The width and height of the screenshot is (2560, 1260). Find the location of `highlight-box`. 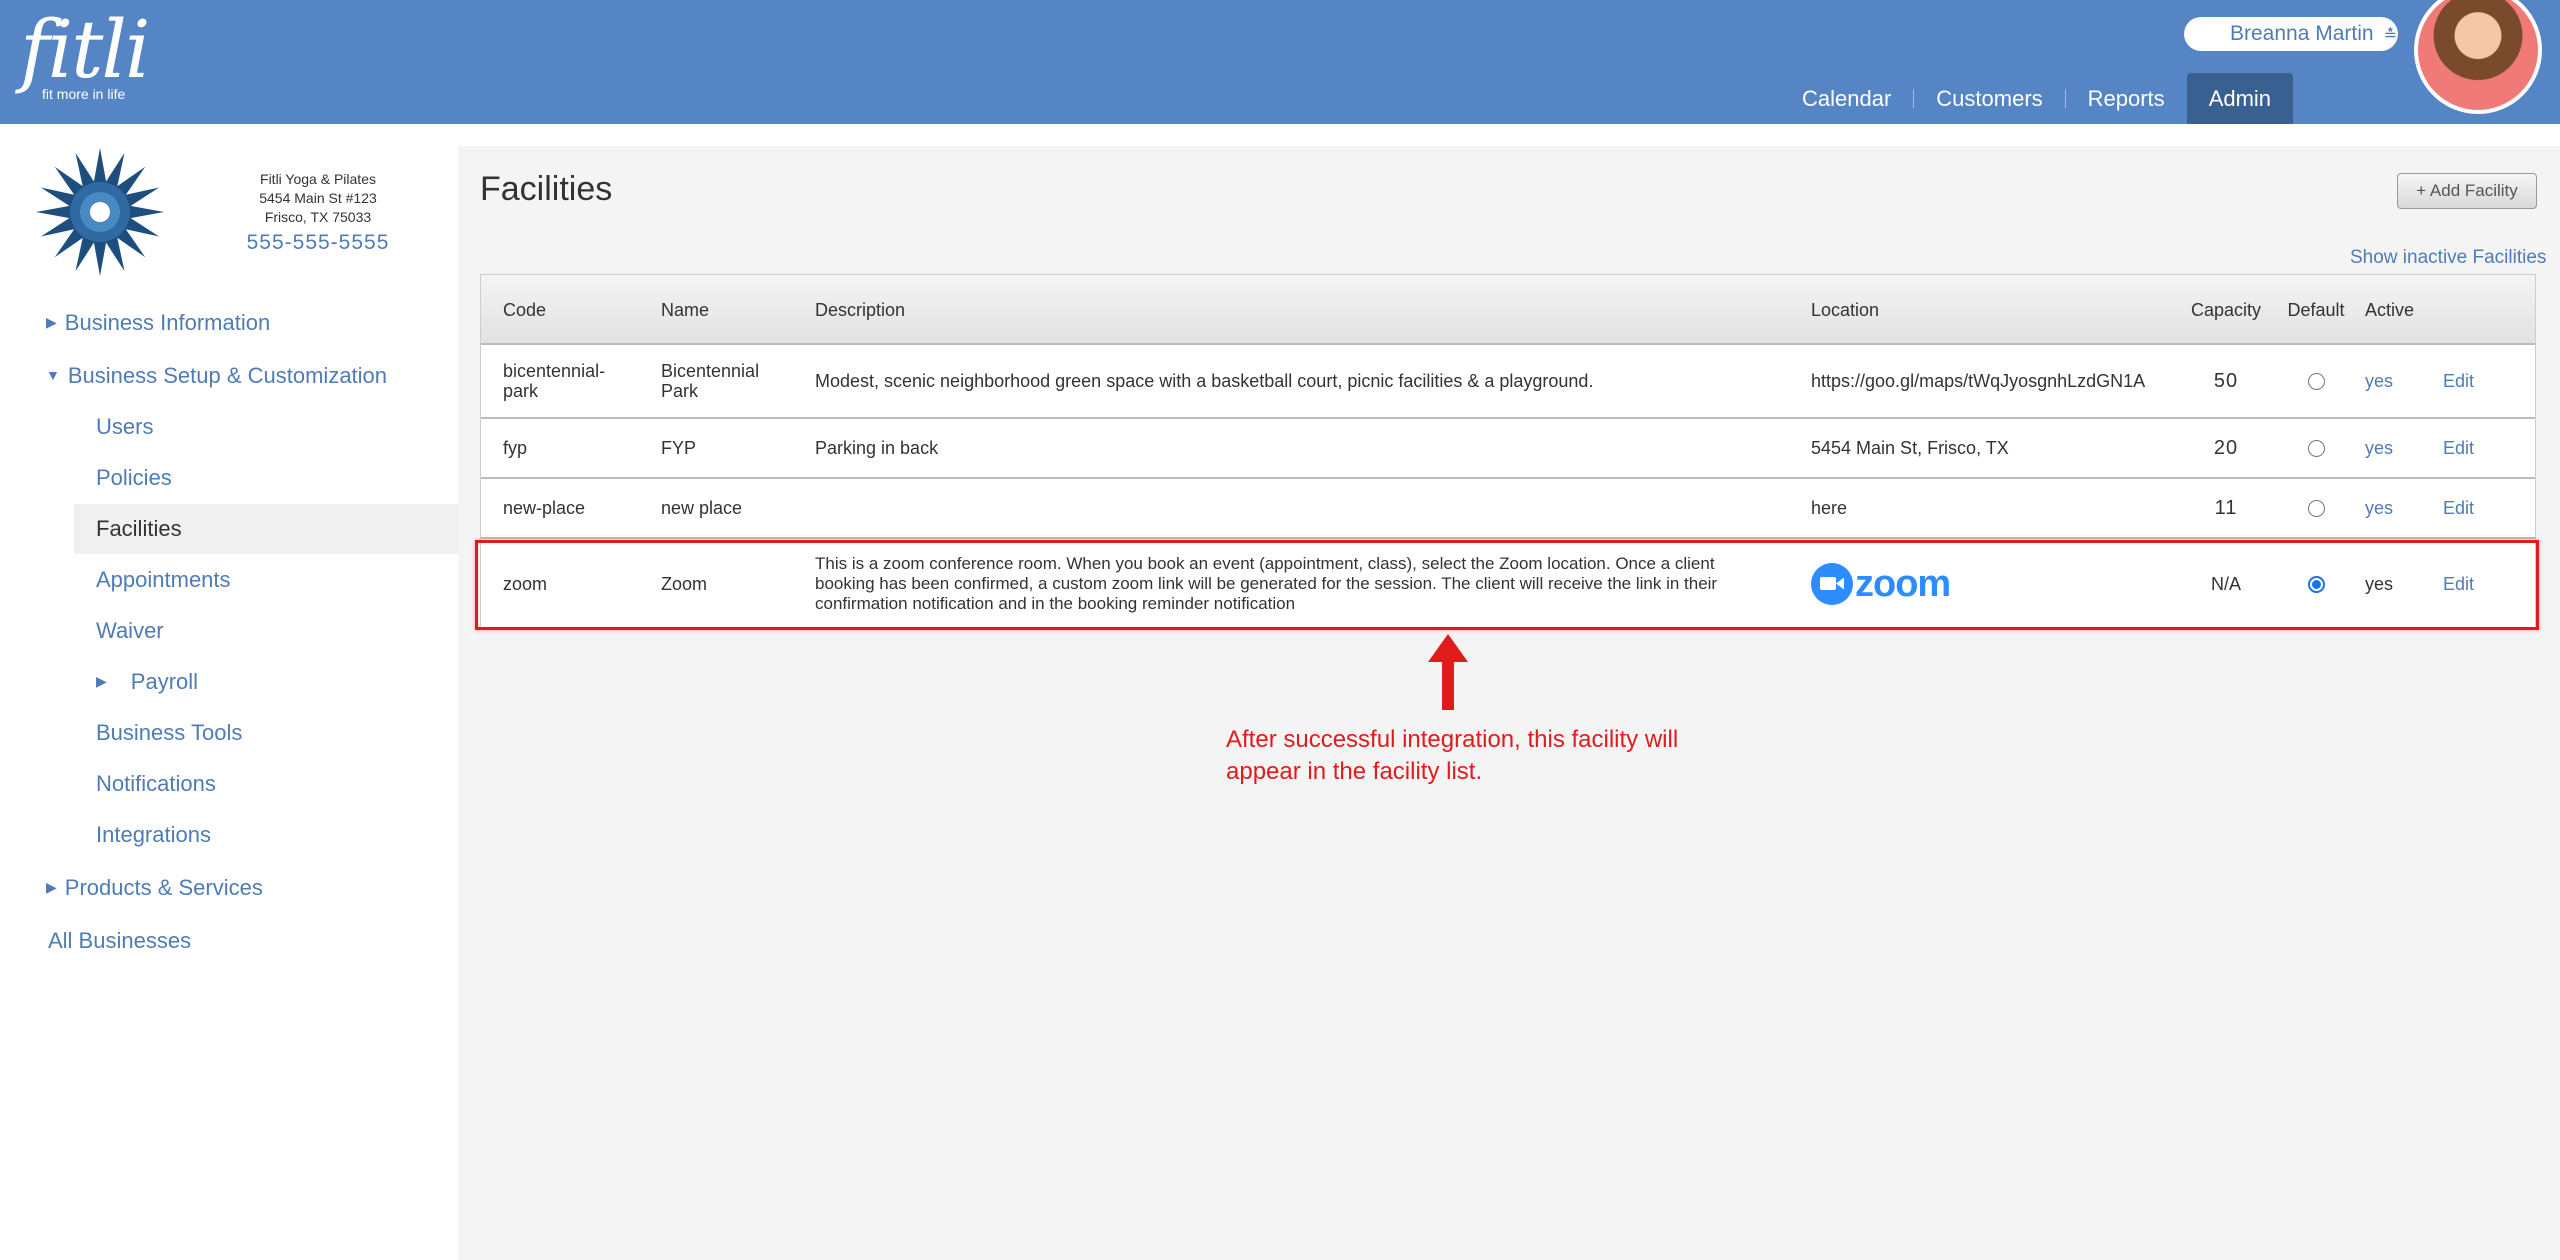

highlight-box is located at coordinates (1507, 585).